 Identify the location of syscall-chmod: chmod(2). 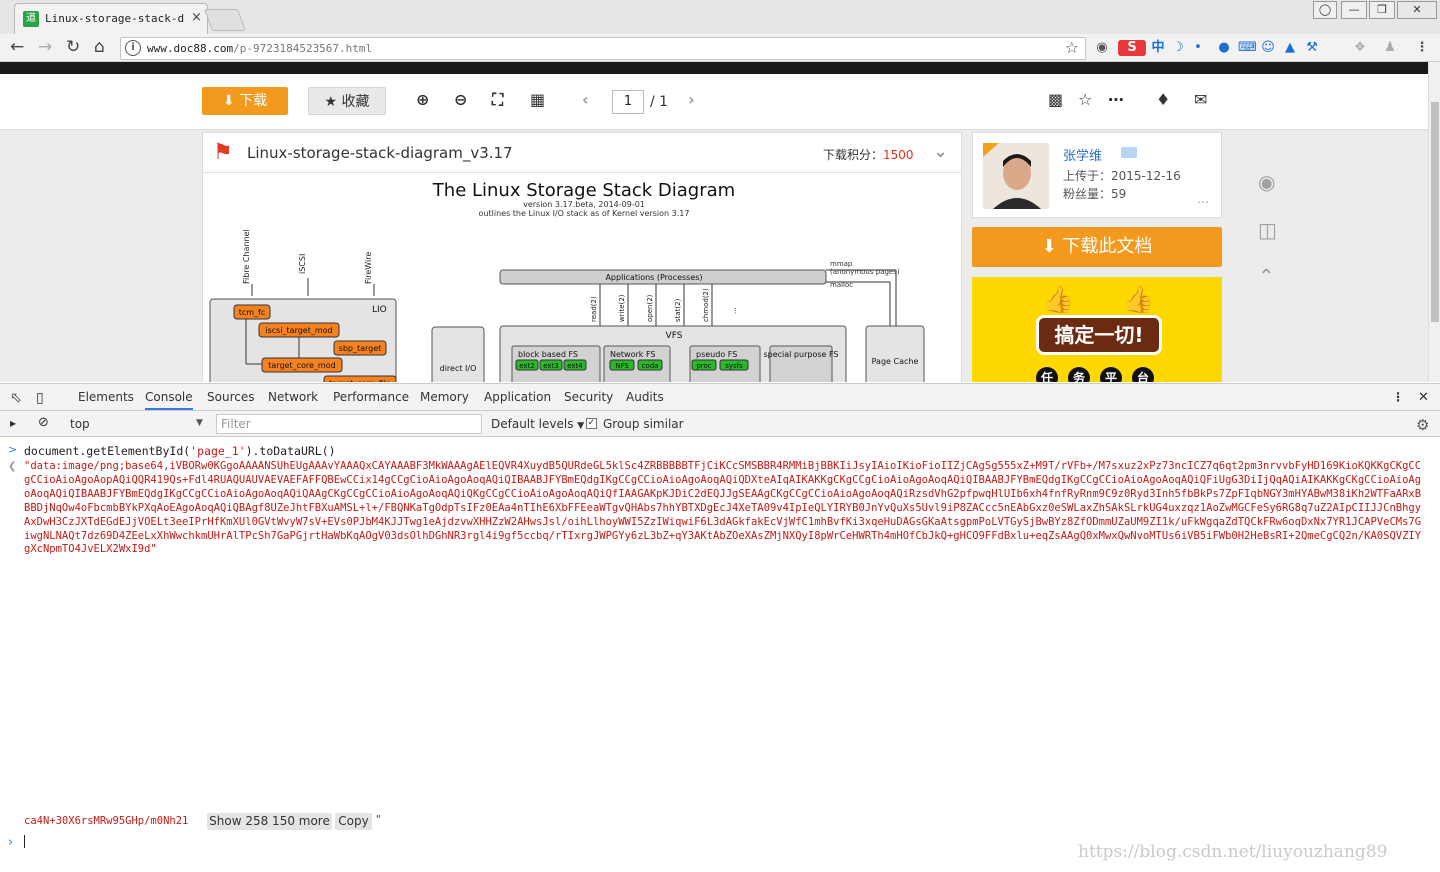
(706, 305).